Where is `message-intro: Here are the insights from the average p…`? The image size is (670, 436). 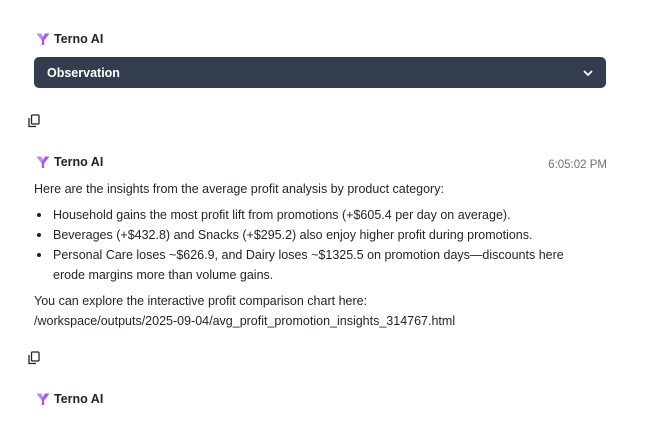 message-intro: Here are the insights from the average p… is located at coordinates (239, 189).